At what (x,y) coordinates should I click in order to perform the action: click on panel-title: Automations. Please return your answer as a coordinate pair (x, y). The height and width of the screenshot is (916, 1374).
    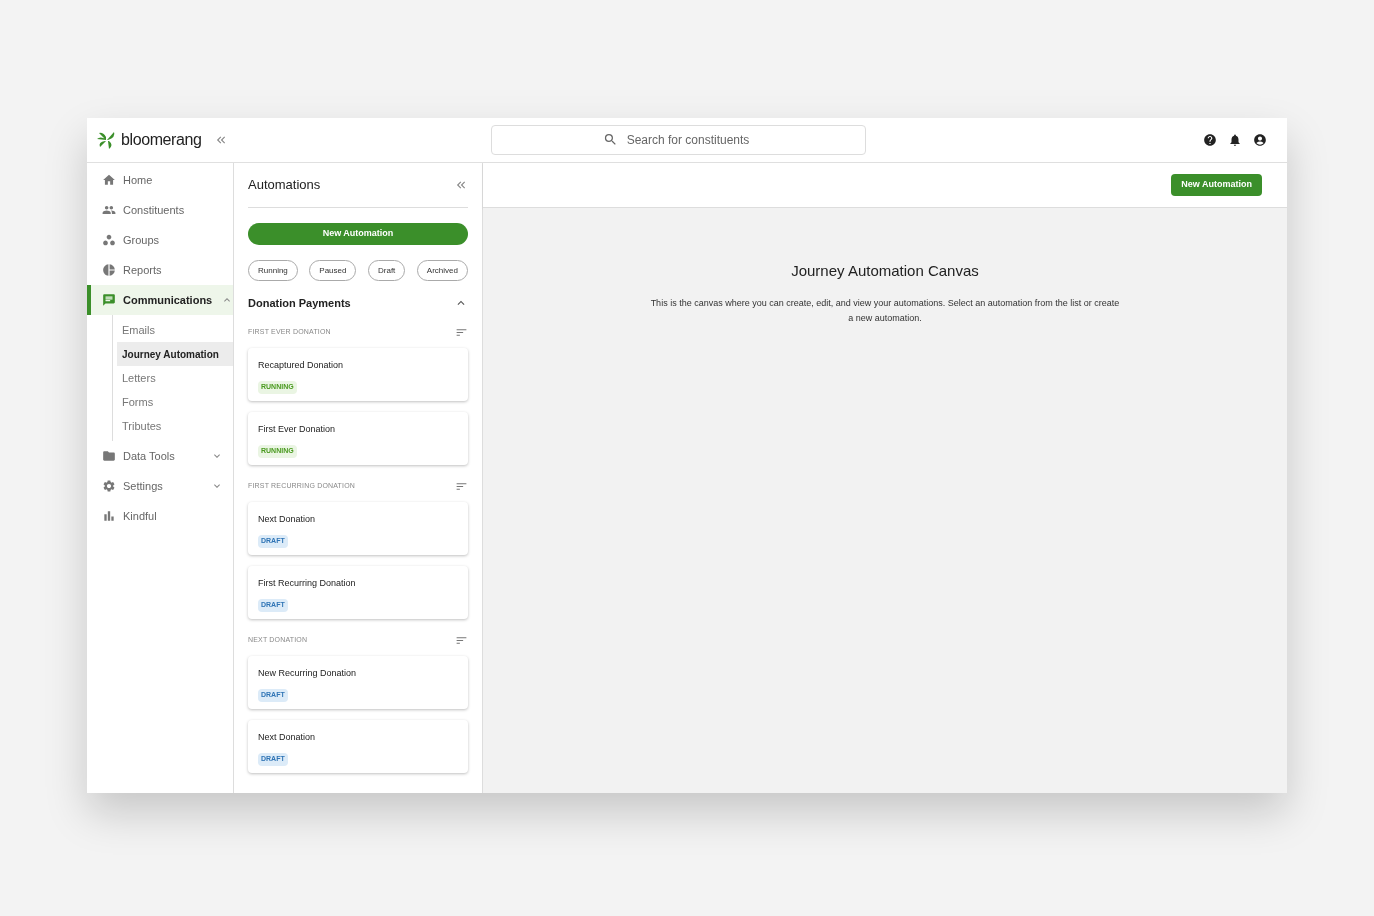
    Looking at the image, I should click on (284, 185).